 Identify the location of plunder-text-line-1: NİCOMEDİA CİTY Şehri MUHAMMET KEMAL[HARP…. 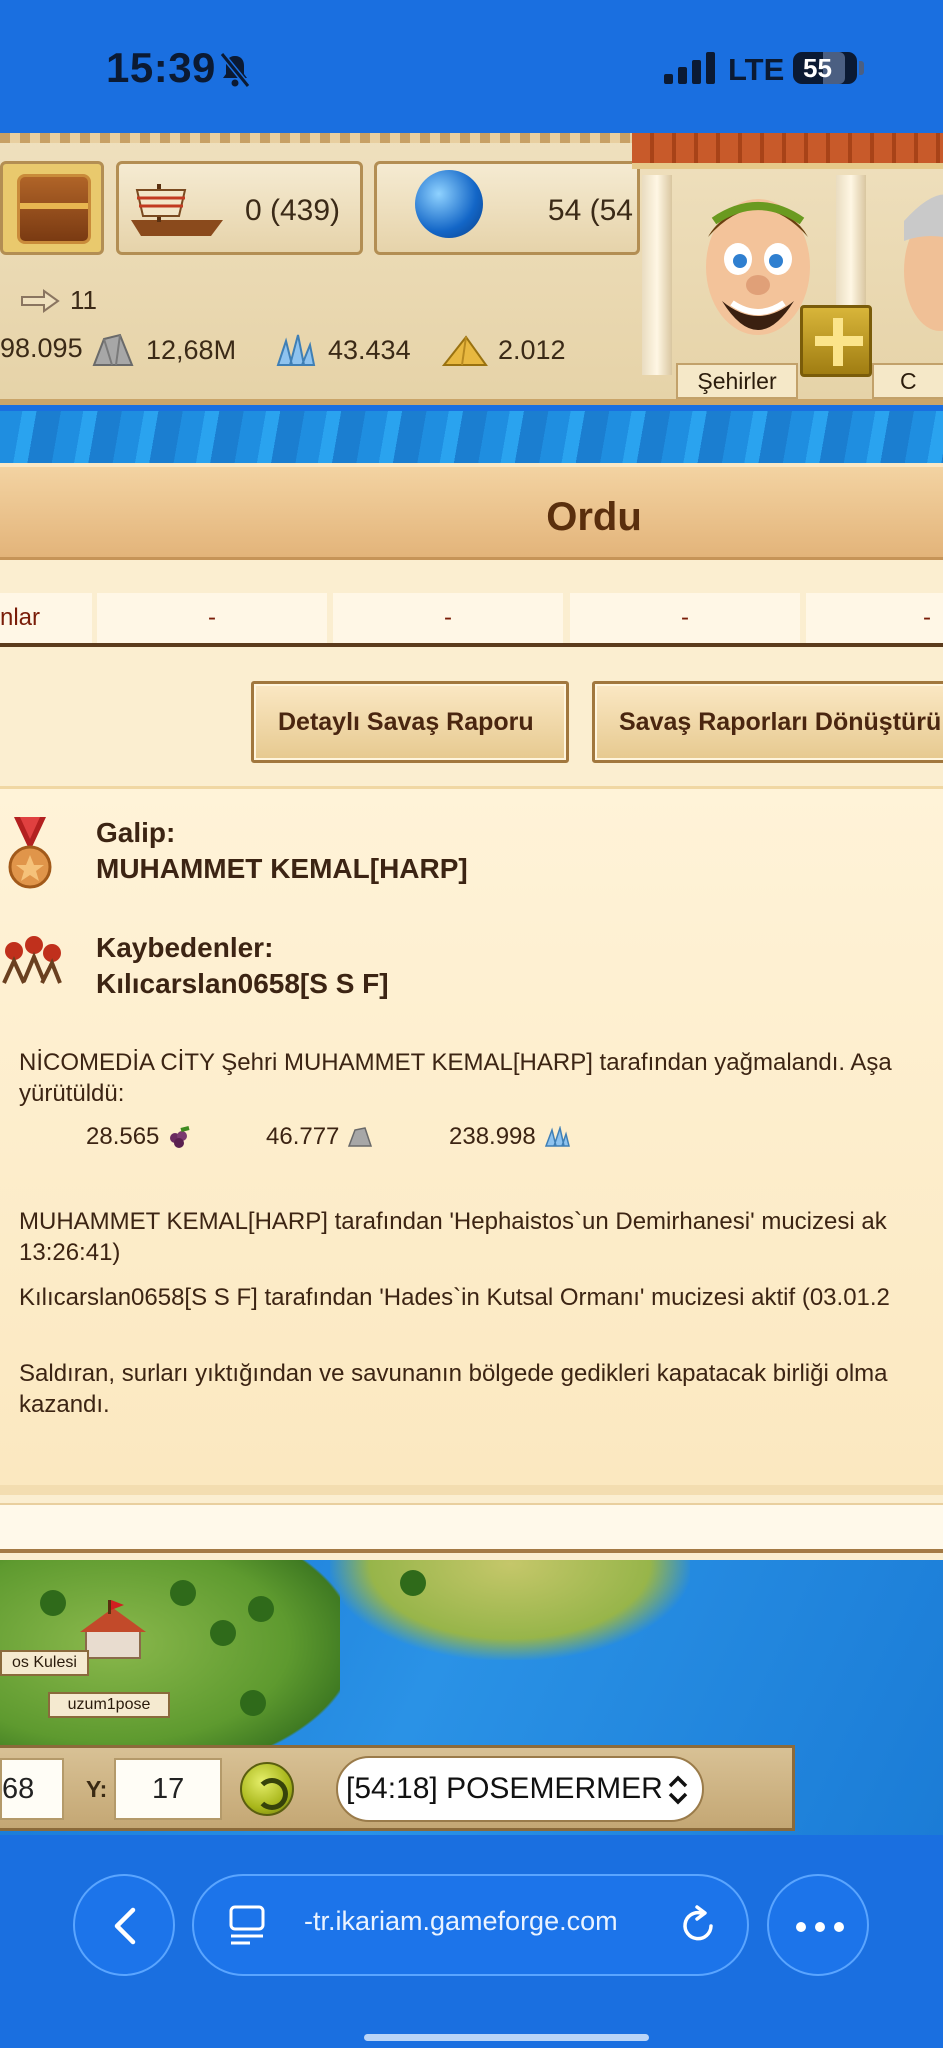
(455, 1062).